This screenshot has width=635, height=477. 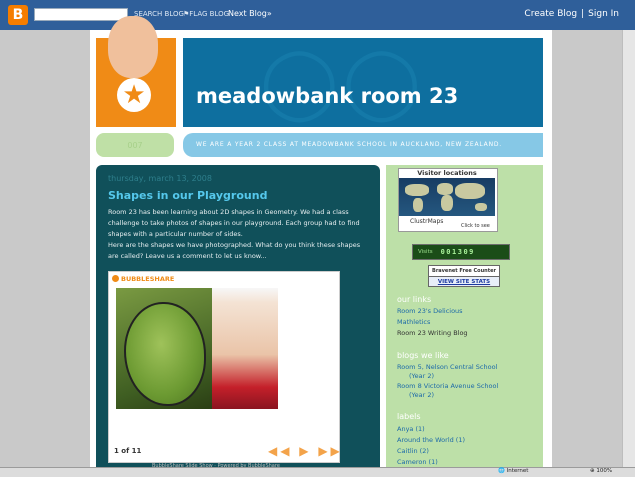 I want to click on zoom-icon: ⊕, so click(x=592, y=471).